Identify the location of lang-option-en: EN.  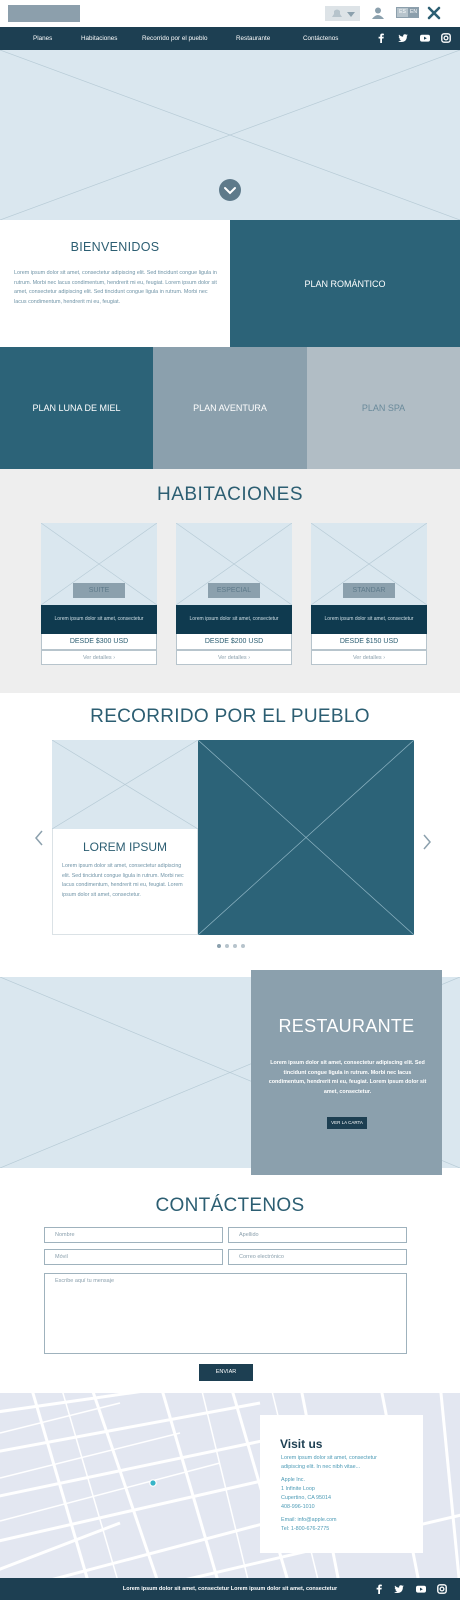
(413, 12).